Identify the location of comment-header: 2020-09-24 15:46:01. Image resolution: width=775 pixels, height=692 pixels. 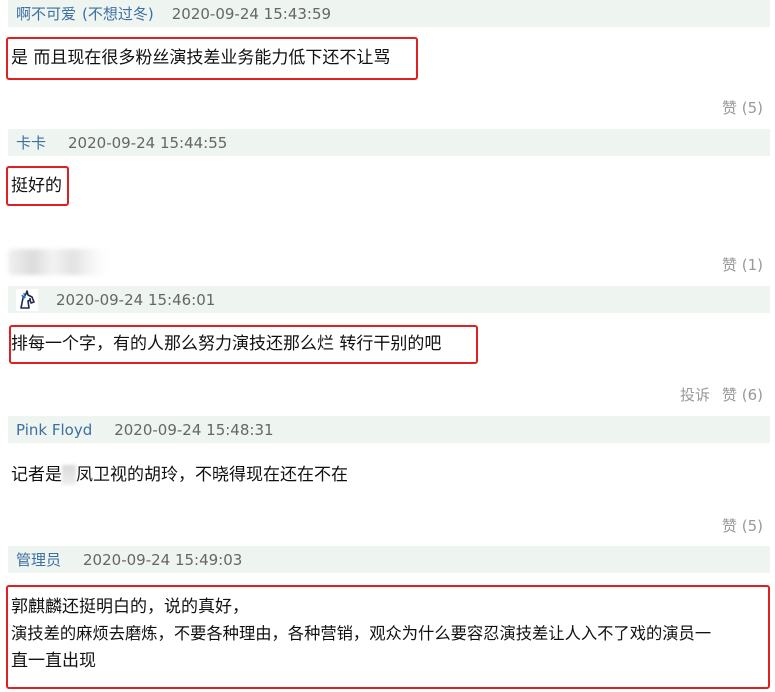
(389, 299).